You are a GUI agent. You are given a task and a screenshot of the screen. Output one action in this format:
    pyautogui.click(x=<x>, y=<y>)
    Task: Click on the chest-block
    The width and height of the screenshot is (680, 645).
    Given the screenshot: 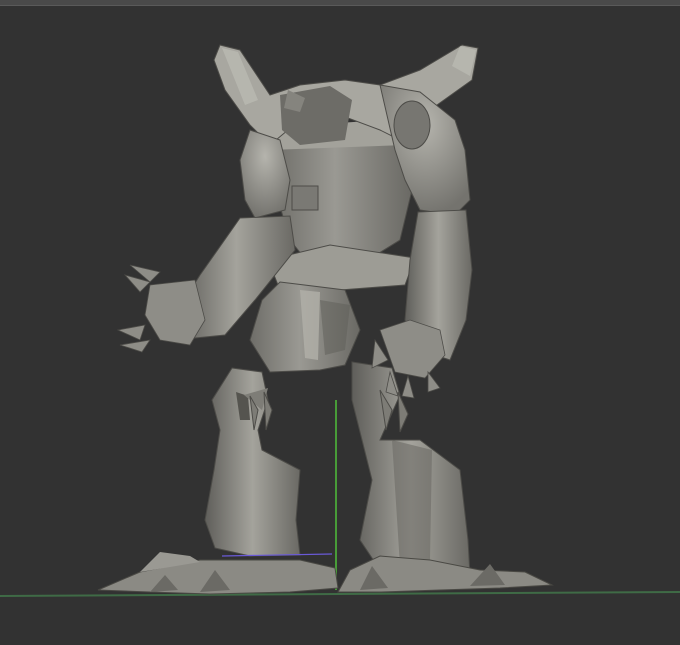 What is the action you would take?
    pyautogui.click(x=305, y=198)
    